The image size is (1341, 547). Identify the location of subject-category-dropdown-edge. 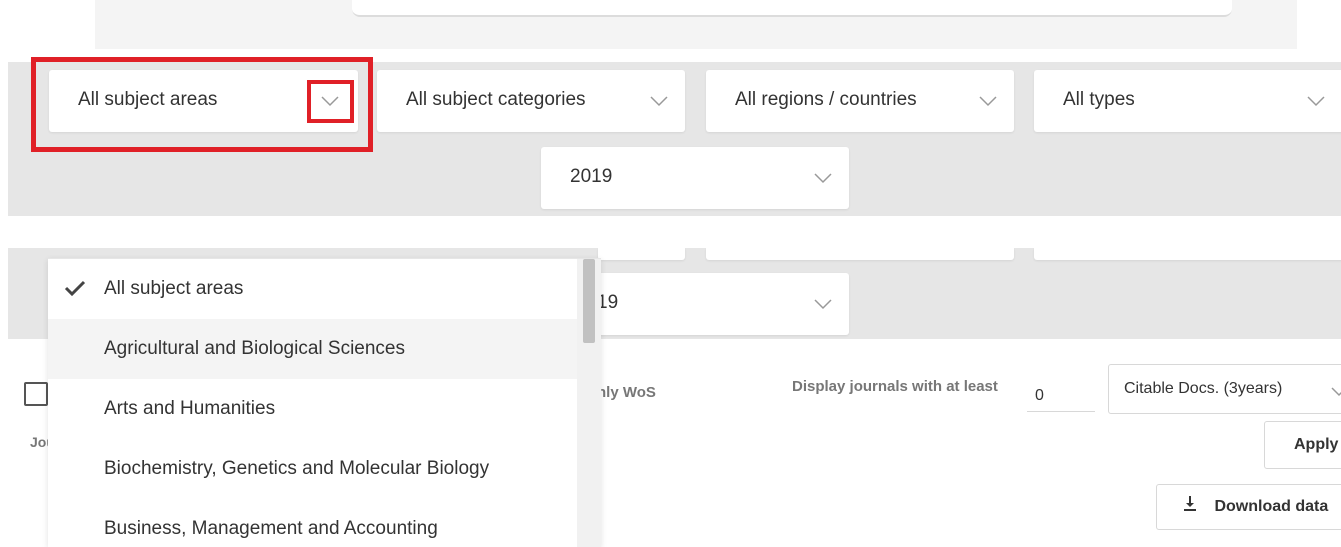
(641, 254).